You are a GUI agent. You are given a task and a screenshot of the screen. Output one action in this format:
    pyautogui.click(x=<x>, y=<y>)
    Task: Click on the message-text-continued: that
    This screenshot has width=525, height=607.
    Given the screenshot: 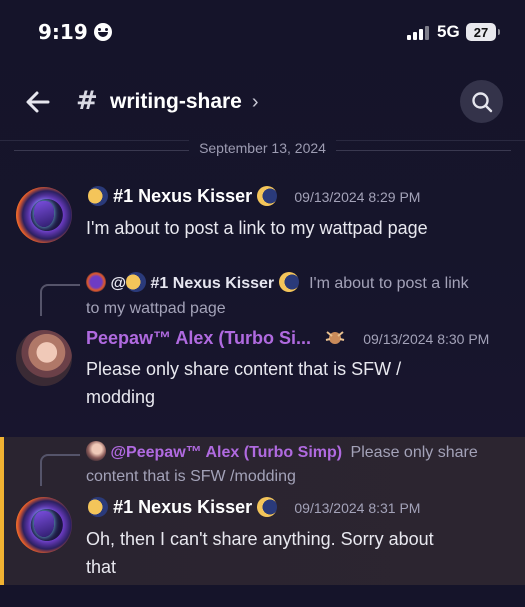 What is the action you would take?
    pyautogui.click(x=101, y=567)
    